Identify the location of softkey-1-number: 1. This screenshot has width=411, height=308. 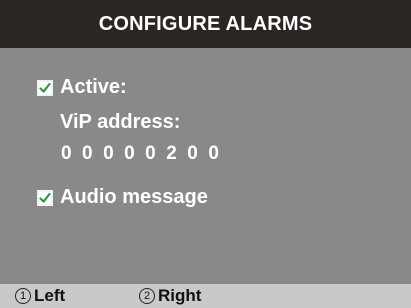
(23, 296).